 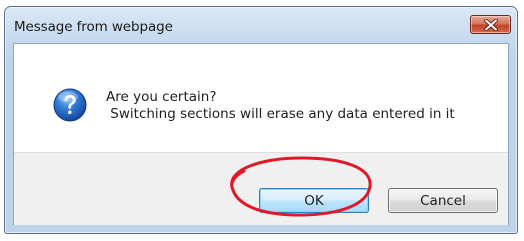 I want to click on cancel-button: Cancel, so click(x=443, y=200).